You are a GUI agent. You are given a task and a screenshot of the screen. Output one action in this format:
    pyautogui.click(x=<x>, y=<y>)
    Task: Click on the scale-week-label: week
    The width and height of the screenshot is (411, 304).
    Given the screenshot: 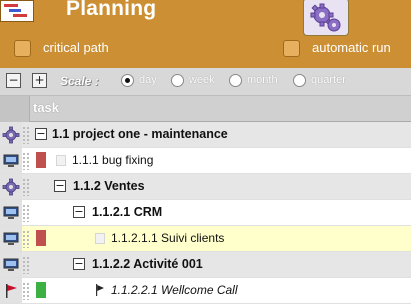 What is the action you would take?
    pyautogui.click(x=202, y=80)
    